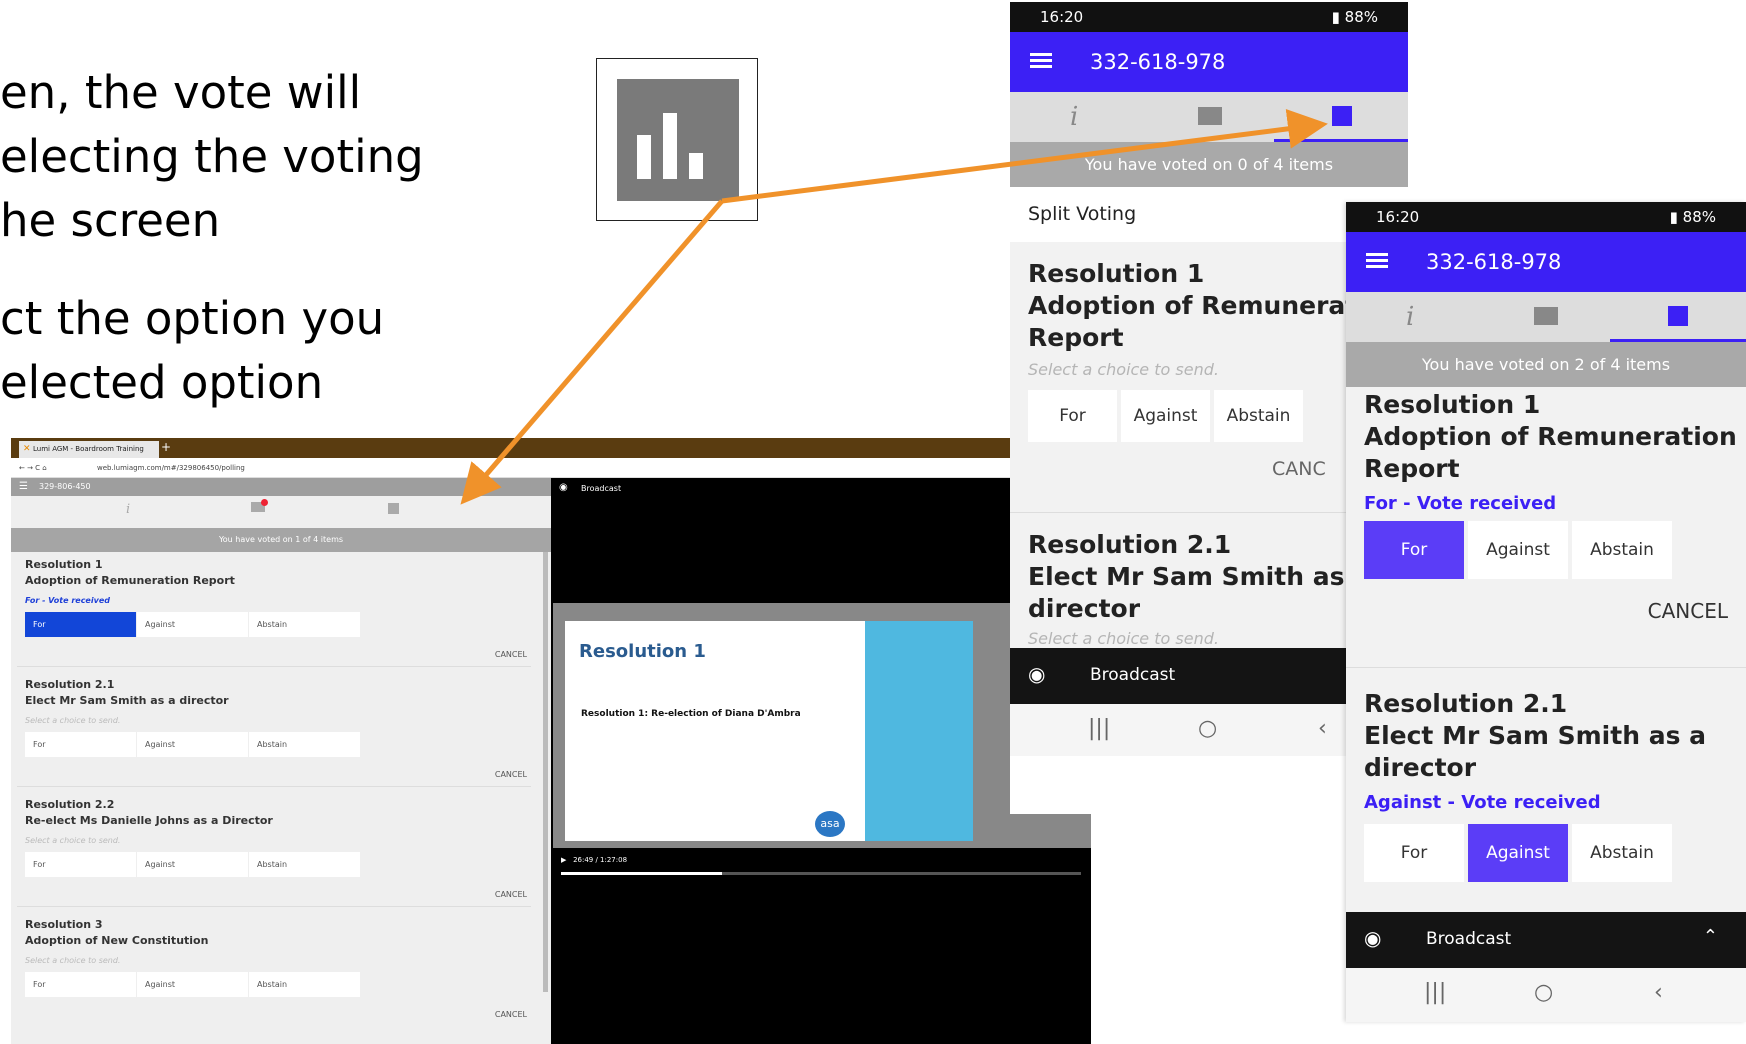 The height and width of the screenshot is (1044, 1746). Describe the element at coordinates (166, 447) in the screenshot. I see `new-tab-icon: +` at that location.